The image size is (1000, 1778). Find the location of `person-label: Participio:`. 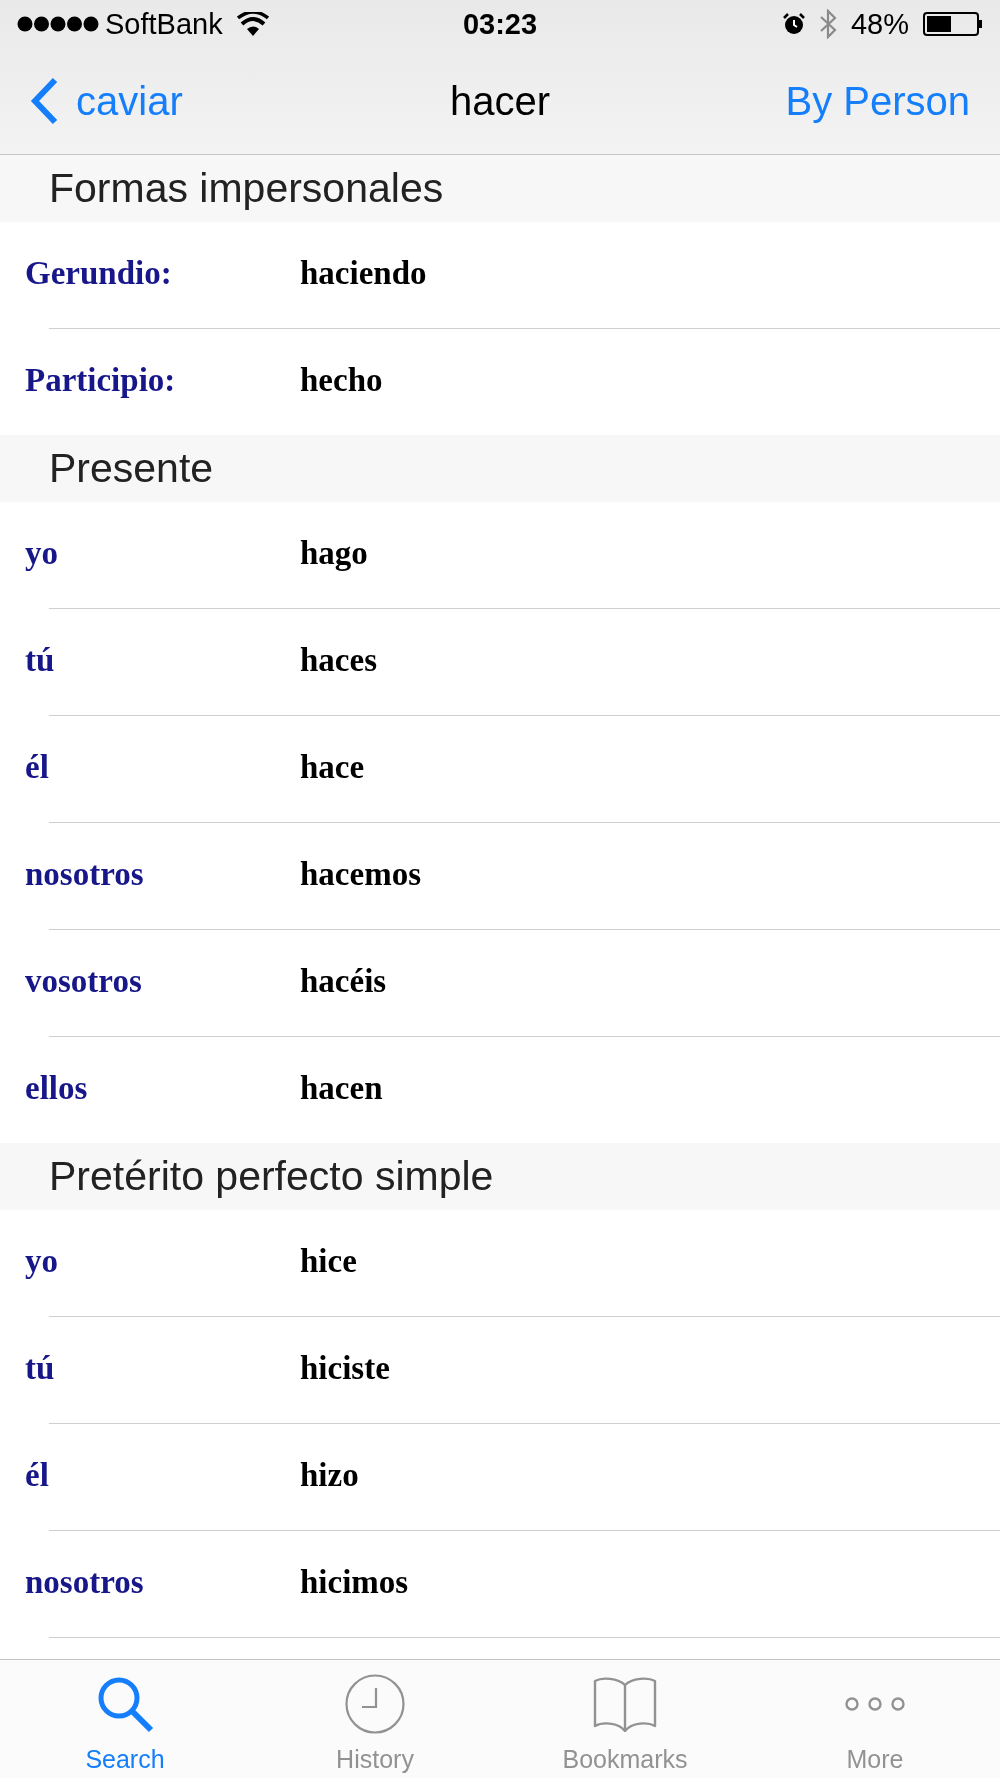

person-label: Participio: is located at coordinates (101, 380).